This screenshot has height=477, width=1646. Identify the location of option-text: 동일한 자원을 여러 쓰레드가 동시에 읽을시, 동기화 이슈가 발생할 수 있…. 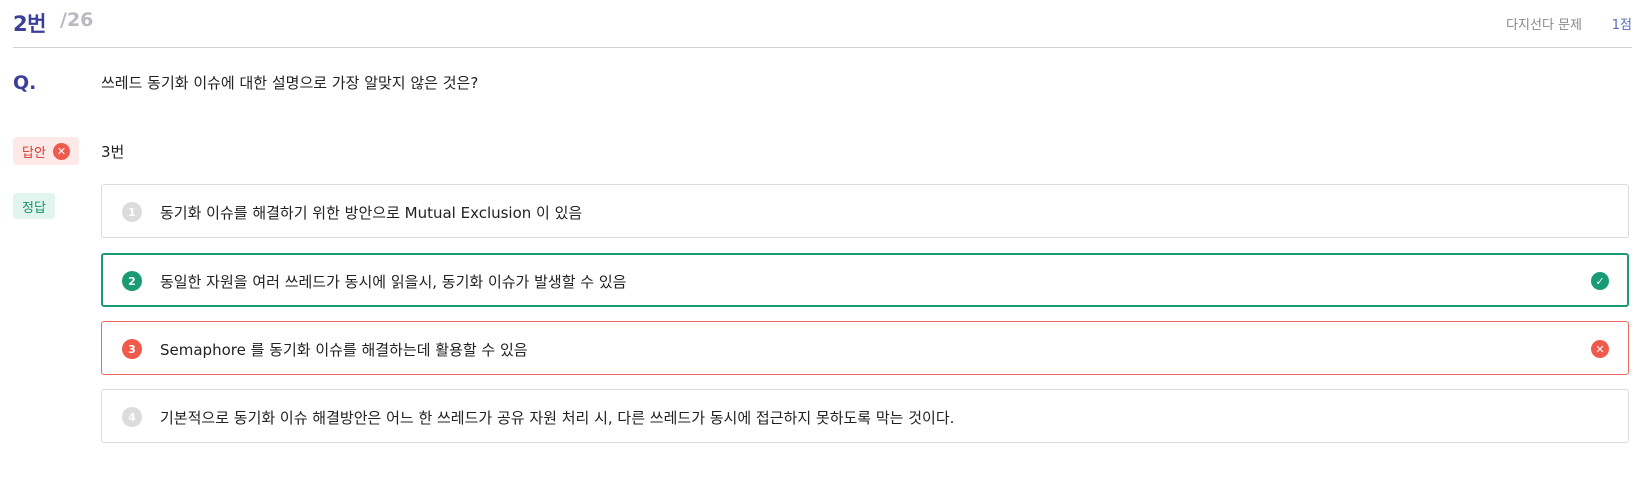
(393, 282).